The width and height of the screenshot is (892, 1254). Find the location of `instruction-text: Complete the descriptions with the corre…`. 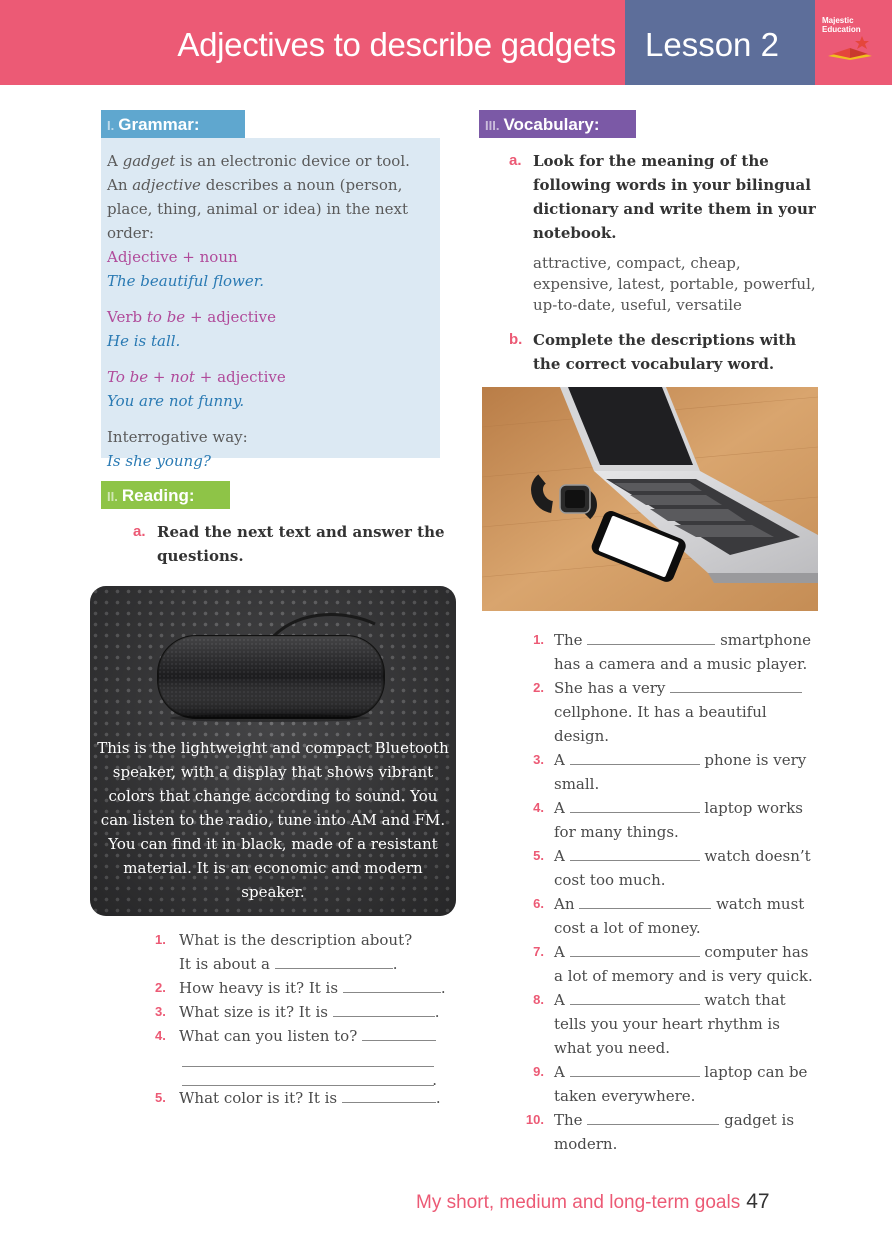

instruction-text: Complete the descriptions with the corre… is located at coordinates (665, 352).